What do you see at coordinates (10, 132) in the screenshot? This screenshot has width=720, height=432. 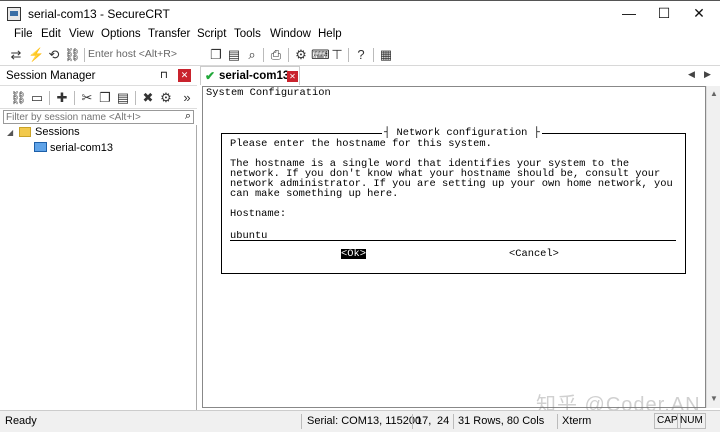 I see `collapse-icon: ◢` at bounding box center [10, 132].